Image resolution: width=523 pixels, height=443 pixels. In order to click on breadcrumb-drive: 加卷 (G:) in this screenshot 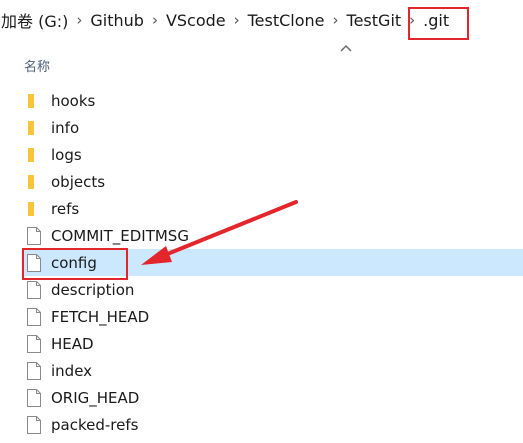, I will do `click(34, 20)`.